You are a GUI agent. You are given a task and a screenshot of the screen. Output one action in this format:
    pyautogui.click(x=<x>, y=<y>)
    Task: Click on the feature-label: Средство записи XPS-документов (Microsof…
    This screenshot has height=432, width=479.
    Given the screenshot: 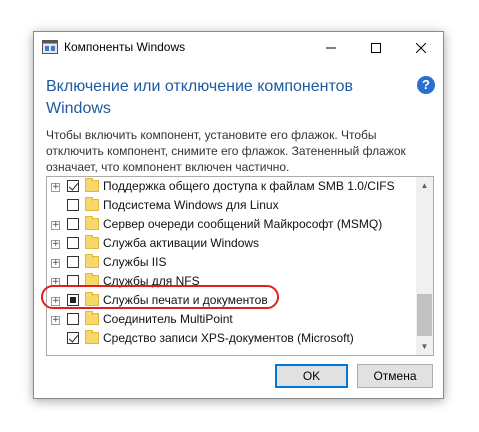 What is the action you would take?
    pyautogui.click(x=228, y=338)
    